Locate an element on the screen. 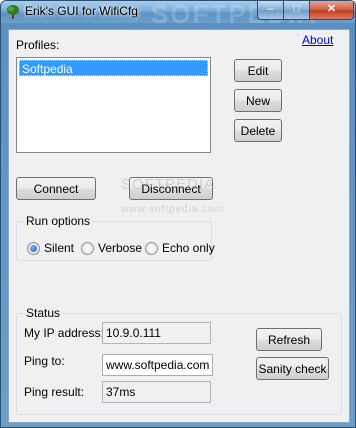  about-link: About is located at coordinates (317, 40).